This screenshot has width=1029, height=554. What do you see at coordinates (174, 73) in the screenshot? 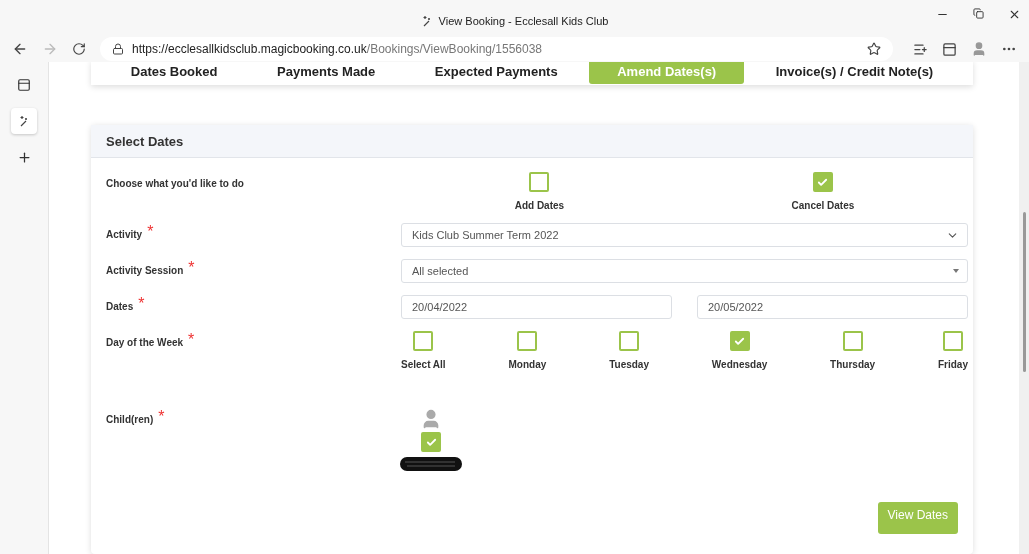
I see `tab: Dates Booked` at bounding box center [174, 73].